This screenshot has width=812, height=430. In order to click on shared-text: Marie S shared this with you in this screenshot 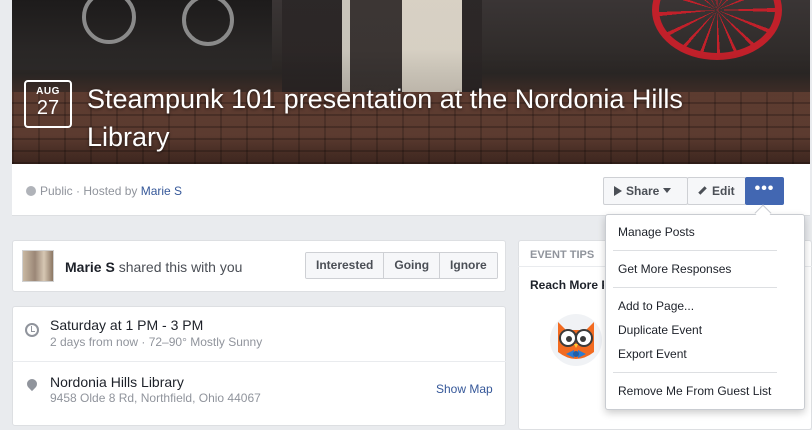, I will do `click(153, 267)`.